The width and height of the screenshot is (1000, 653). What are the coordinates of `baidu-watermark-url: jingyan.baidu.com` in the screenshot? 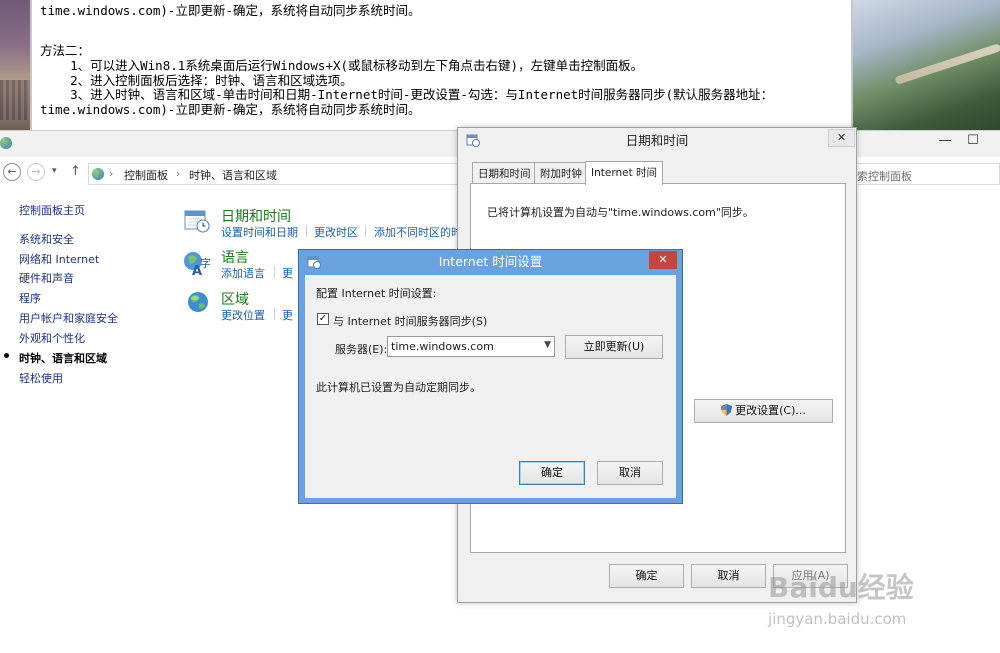 It's located at (837, 619).